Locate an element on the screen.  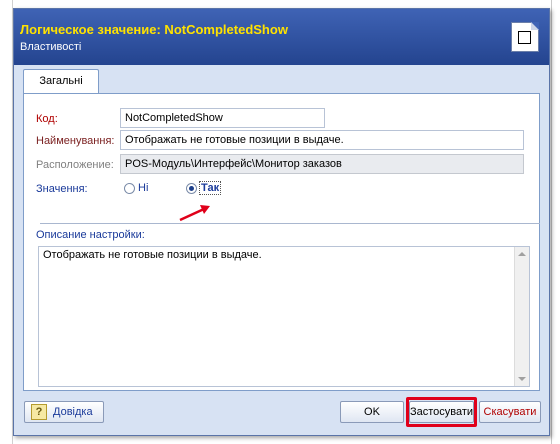
help-button: ? Довідка is located at coordinates (64, 412).